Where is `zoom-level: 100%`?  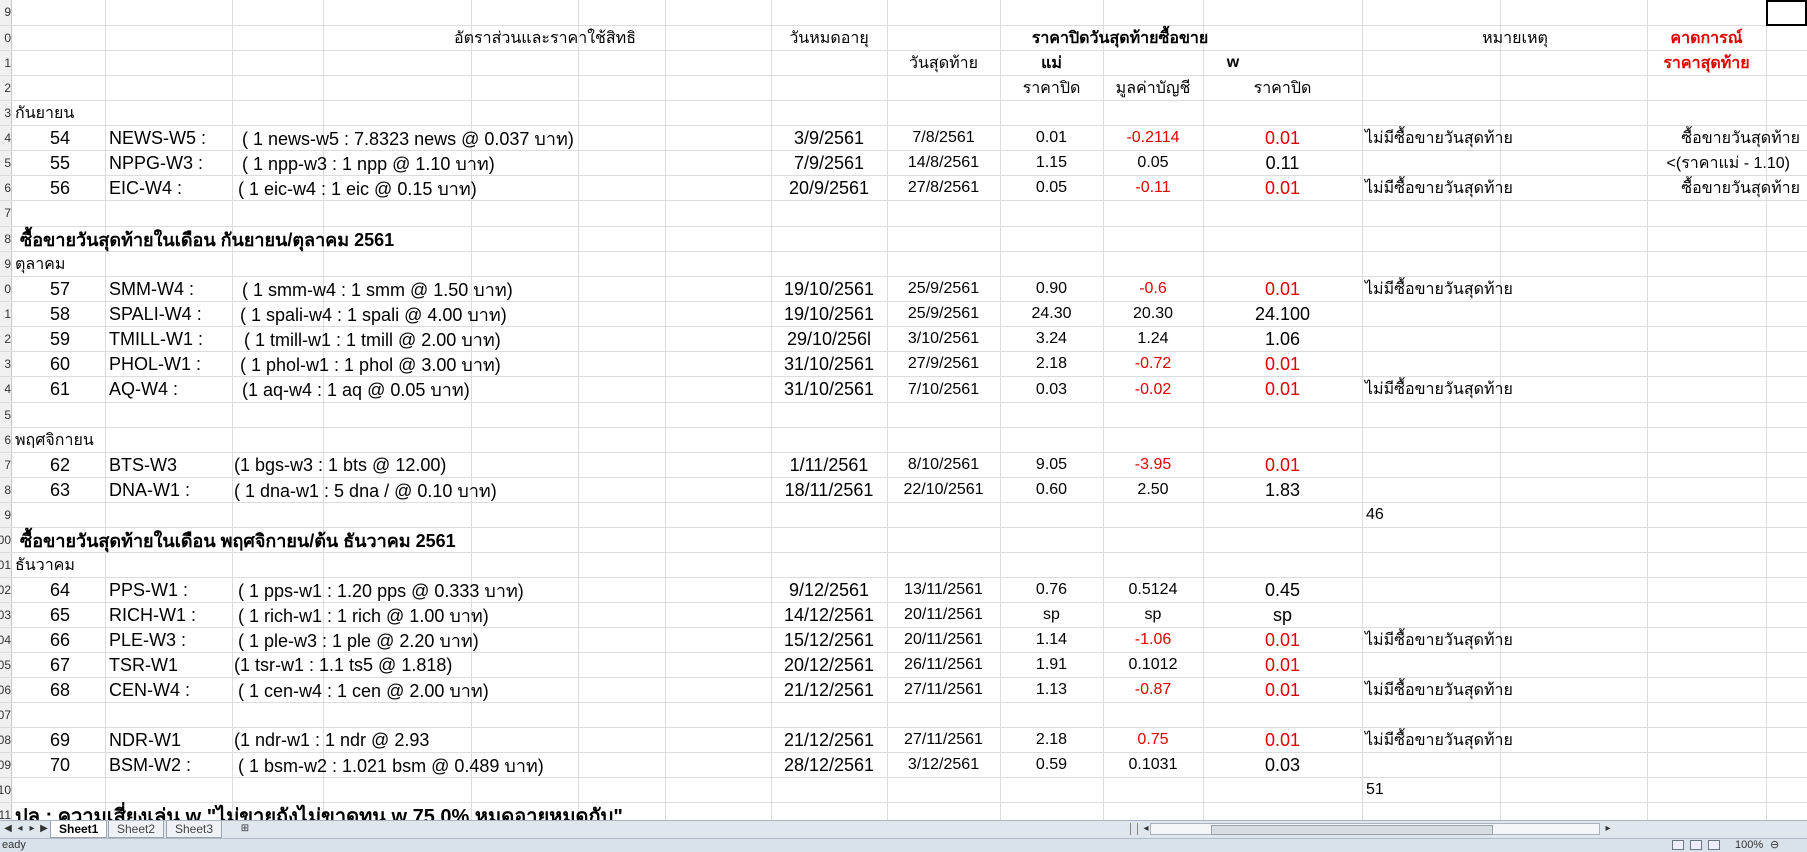
zoom-level: 100% is located at coordinates (1749, 845).